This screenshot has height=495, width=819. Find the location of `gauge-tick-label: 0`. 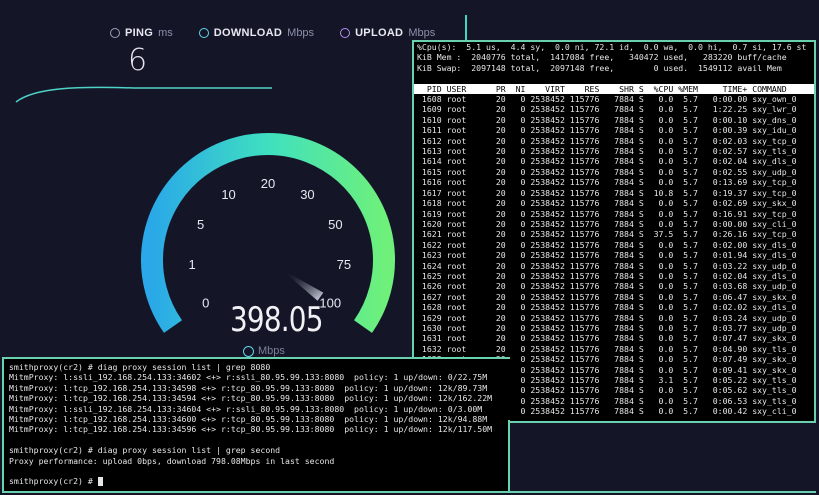

gauge-tick-label: 0 is located at coordinates (205, 303).